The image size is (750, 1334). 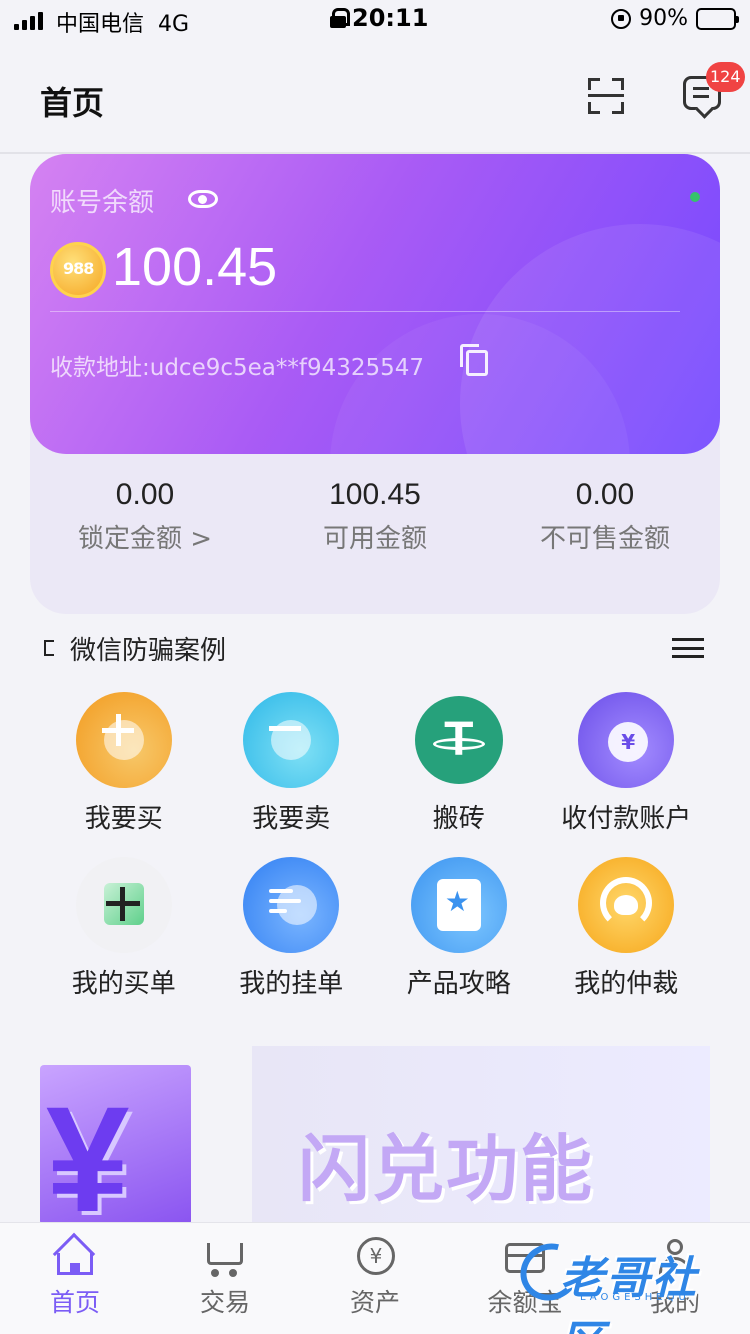 I want to click on grid-item-payment-account: ¥ 收付款账户, so click(x=627, y=763).